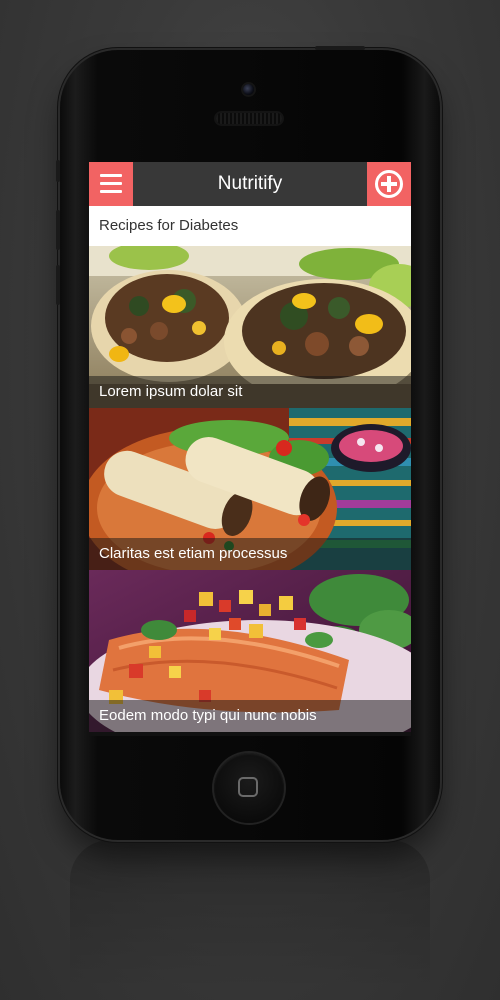  I want to click on app-title: Nutritify, so click(250, 183).